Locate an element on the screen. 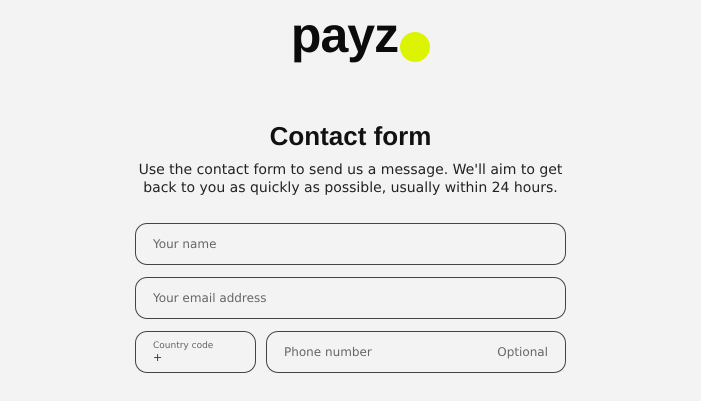 The image size is (701, 401). input-field: Your email address is located at coordinates (350, 298).